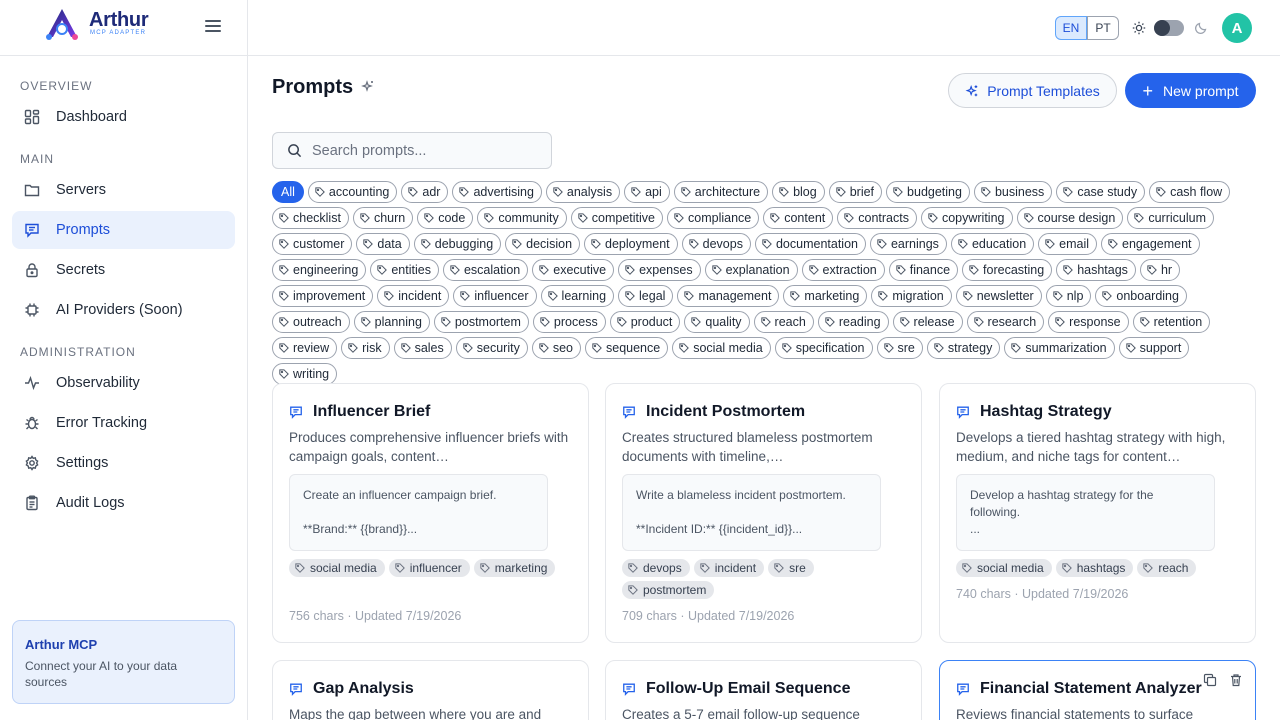  I want to click on tag-filter: risk, so click(365, 348).